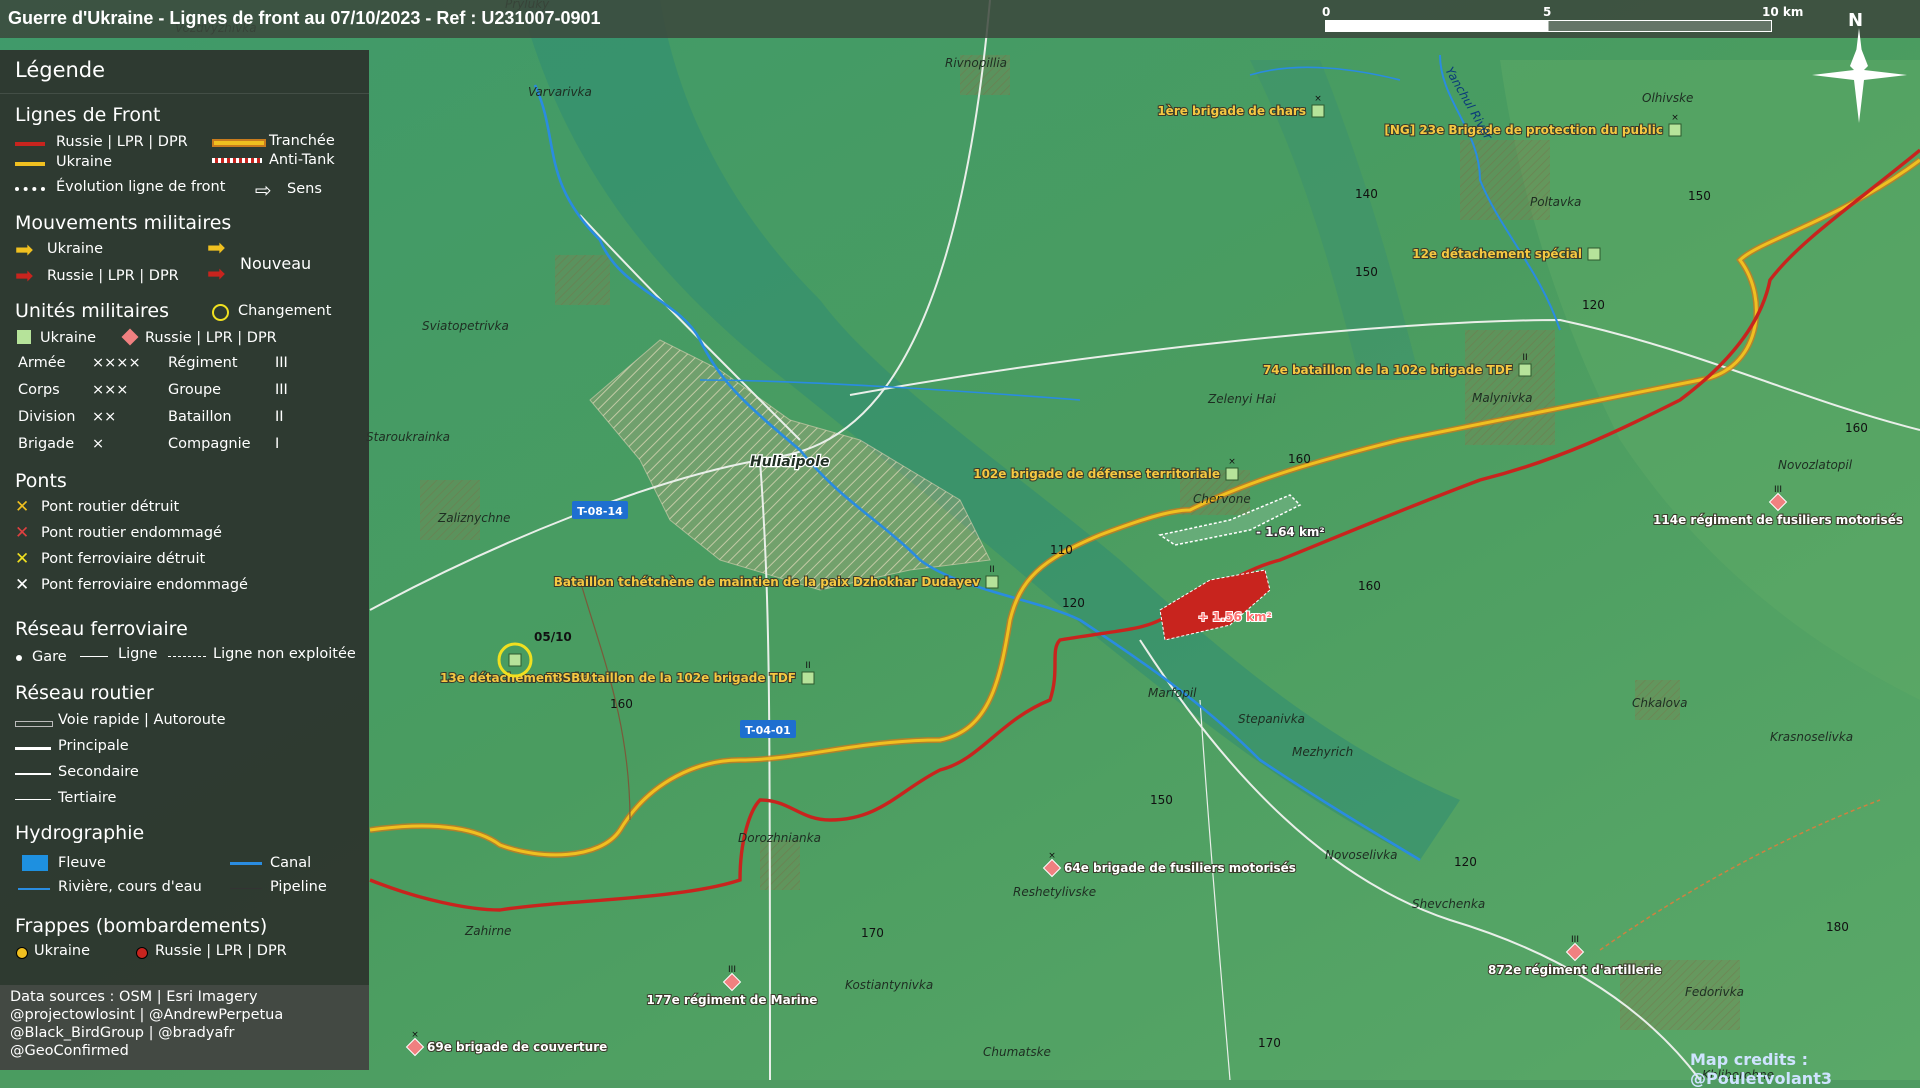  I want to click on bridge-label: Pont routier endommagé, so click(131, 533).